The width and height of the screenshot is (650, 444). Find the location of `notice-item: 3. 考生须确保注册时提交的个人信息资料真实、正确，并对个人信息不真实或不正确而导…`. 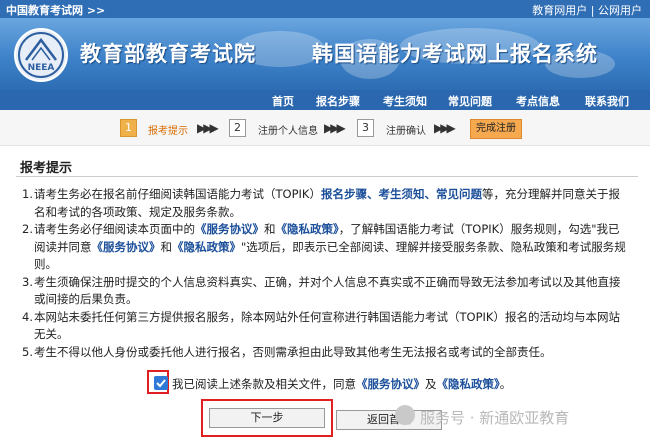

notice-item: 3. 考生须确保注册时提交的个人信息资料真实、正确，并对个人信息不真实或不正确而导… is located at coordinates (321, 290).